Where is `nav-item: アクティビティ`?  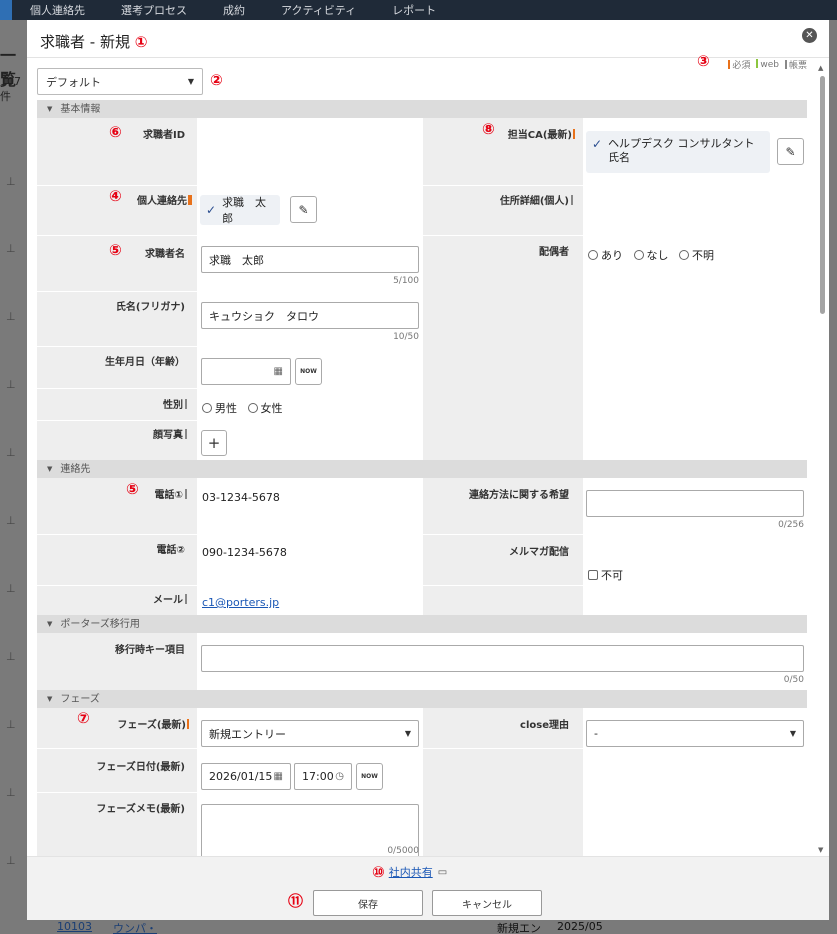 nav-item: アクティビティ is located at coordinates (318, 10).